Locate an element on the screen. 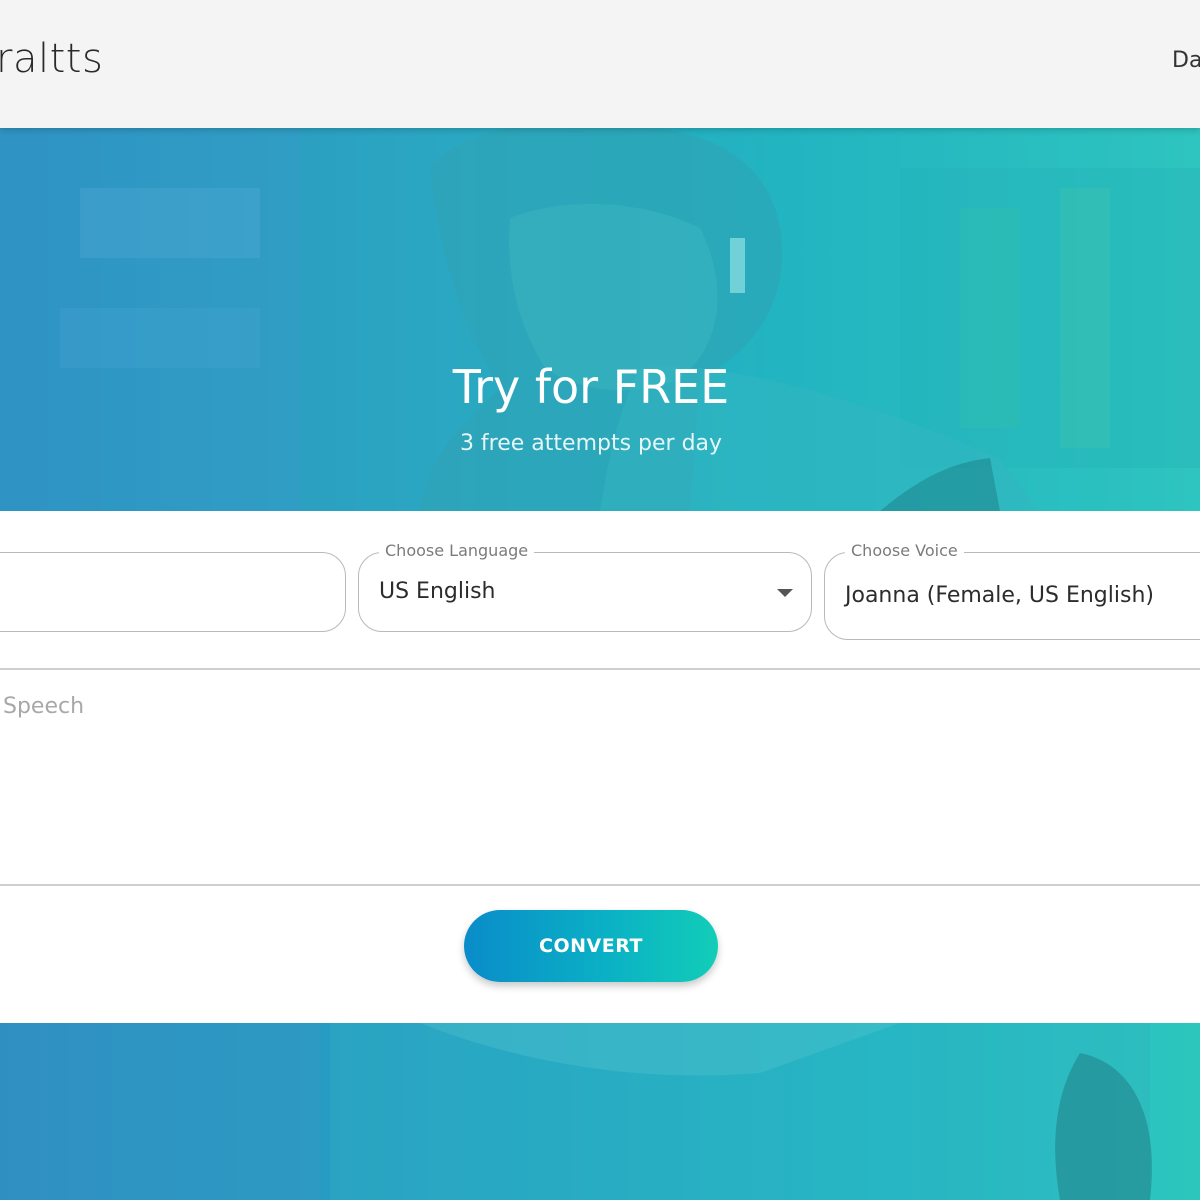  language-select: Choose Language US English is located at coordinates (585, 586).